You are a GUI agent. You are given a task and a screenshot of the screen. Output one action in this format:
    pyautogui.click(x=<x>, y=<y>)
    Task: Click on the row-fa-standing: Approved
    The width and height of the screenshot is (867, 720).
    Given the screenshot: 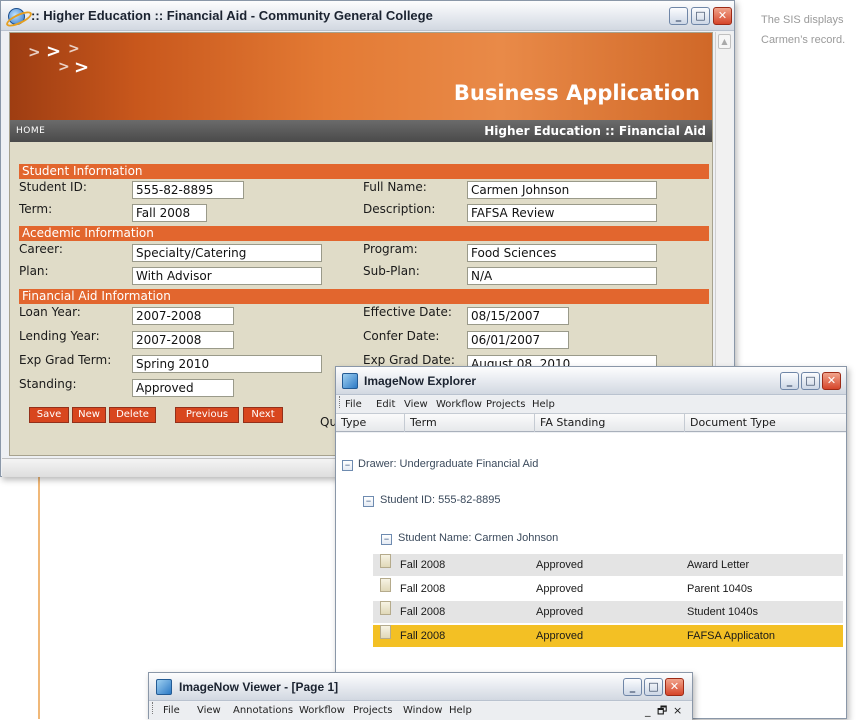 What is the action you would take?
    pyautogui.click(x=560, y=636)
    